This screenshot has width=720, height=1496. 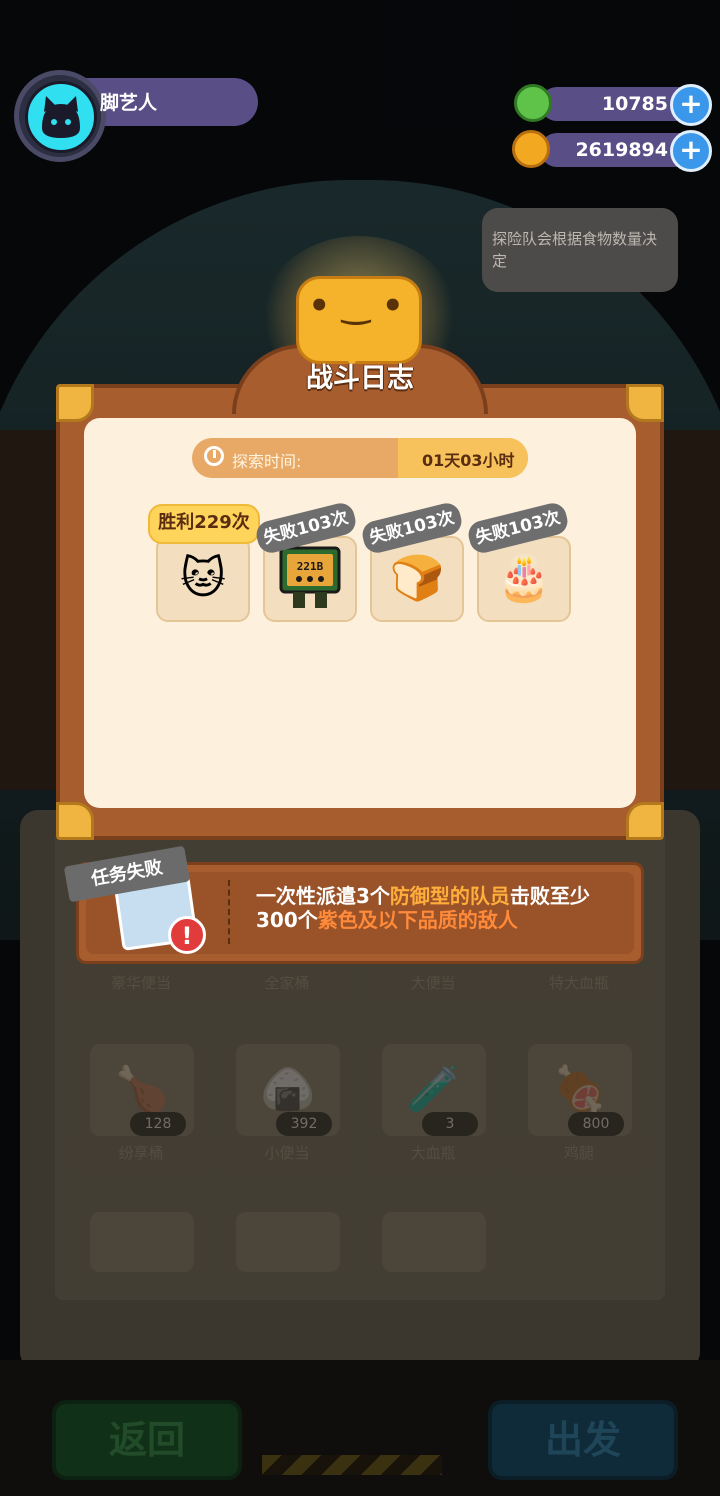 I want to click on mission-description: 一次性派遣3个防御型的队员击败至少300个紫色及以下品质的敌人, so click(x=438, y=908).